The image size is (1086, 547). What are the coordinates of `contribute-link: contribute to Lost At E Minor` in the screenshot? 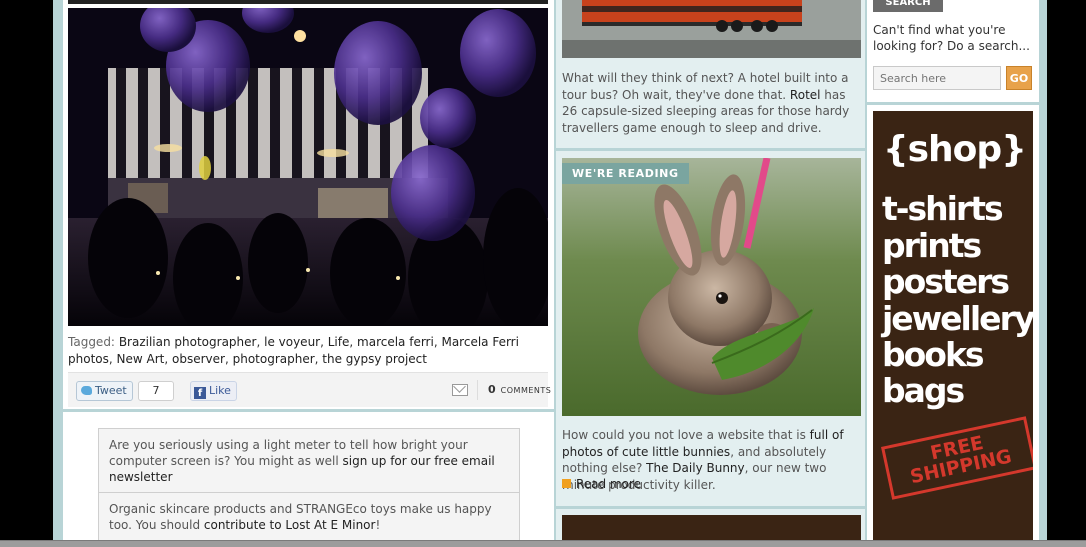 It's located at (290, 525).